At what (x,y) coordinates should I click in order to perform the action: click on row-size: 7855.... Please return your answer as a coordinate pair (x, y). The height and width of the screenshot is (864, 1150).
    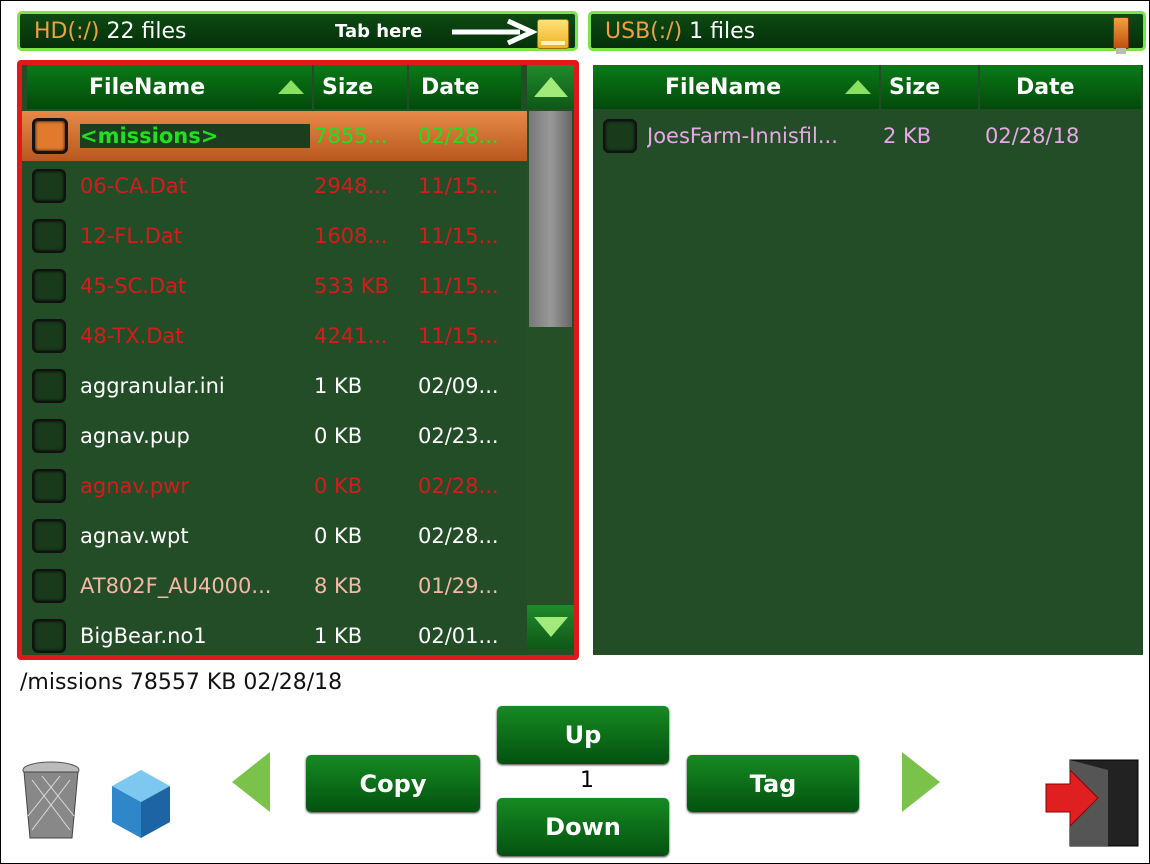
    Looking at the image, I should click on (351, 136).